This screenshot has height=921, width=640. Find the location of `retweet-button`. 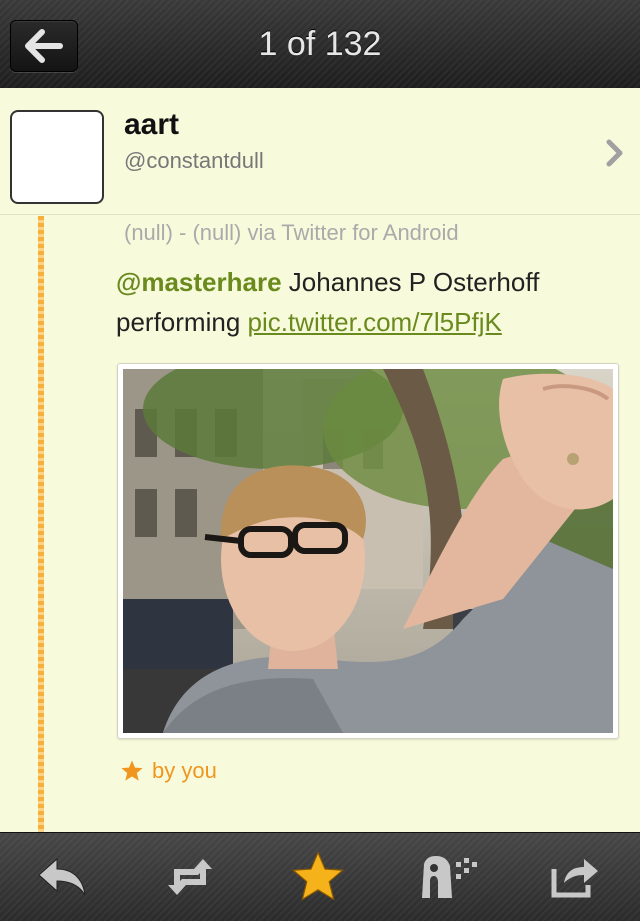

retweet-button is located at coordinates (190, 877).